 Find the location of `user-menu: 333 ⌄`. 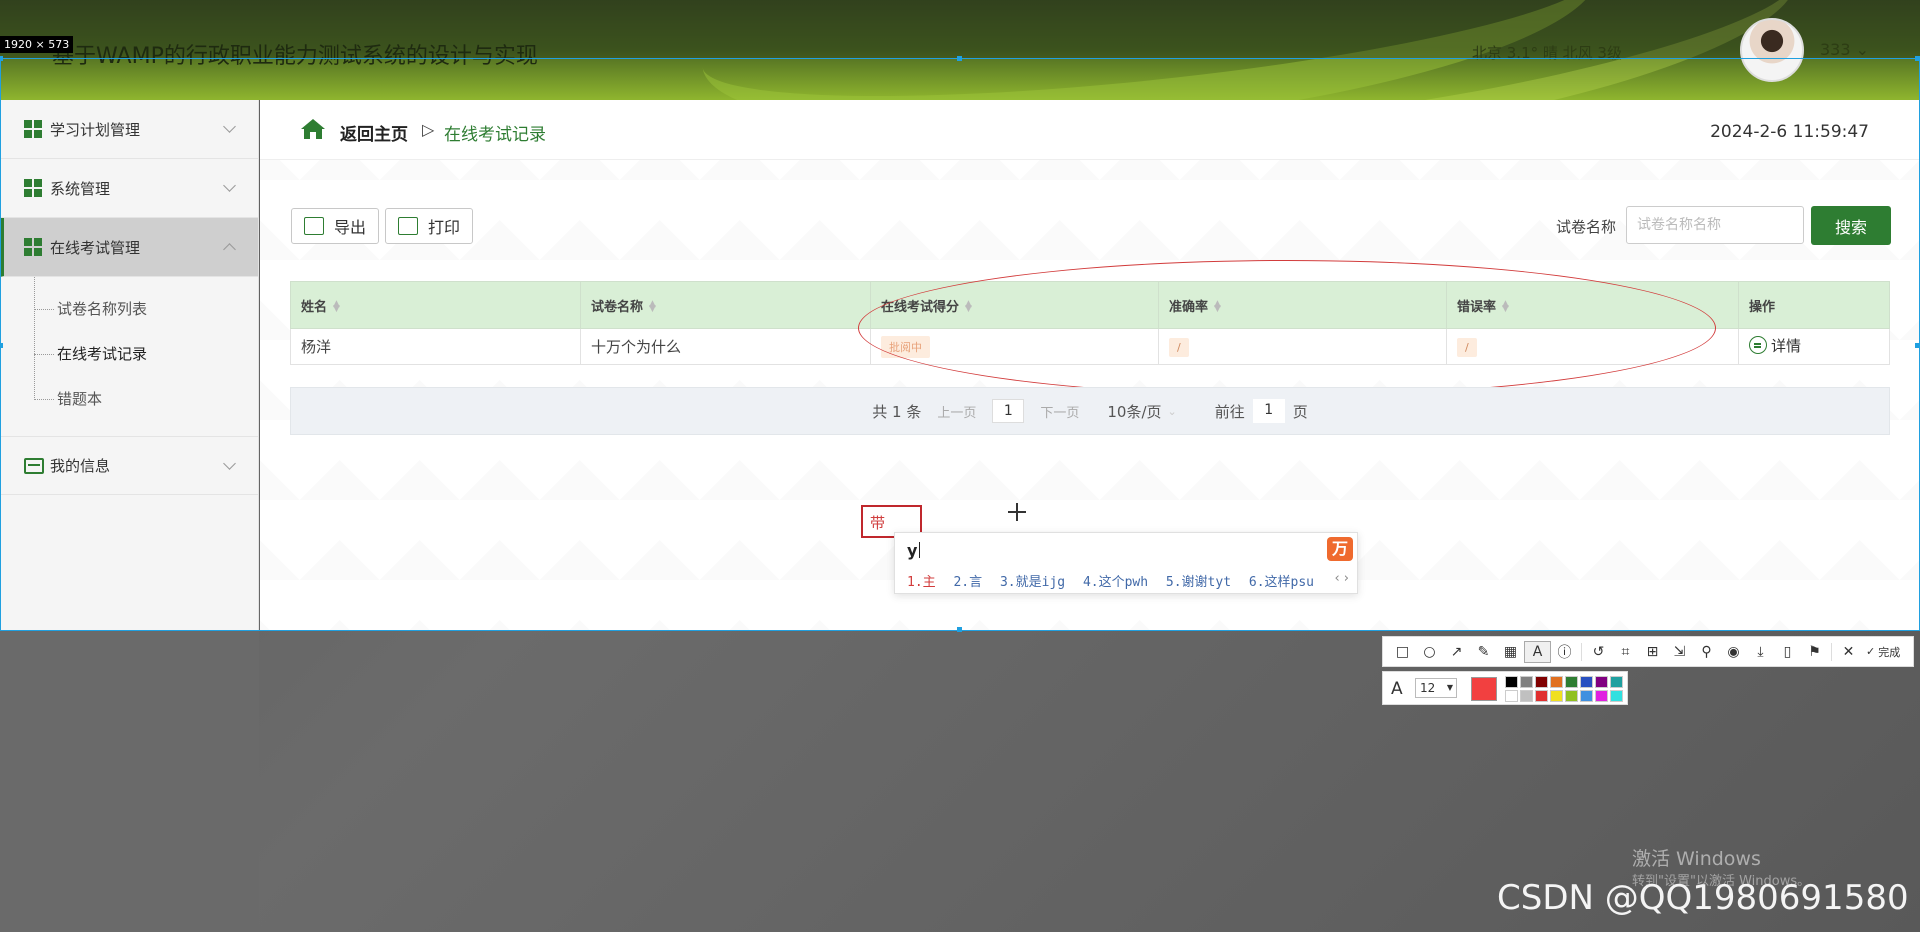

user-menu: 333 ⌄ is located at coordinates (1844, 49).